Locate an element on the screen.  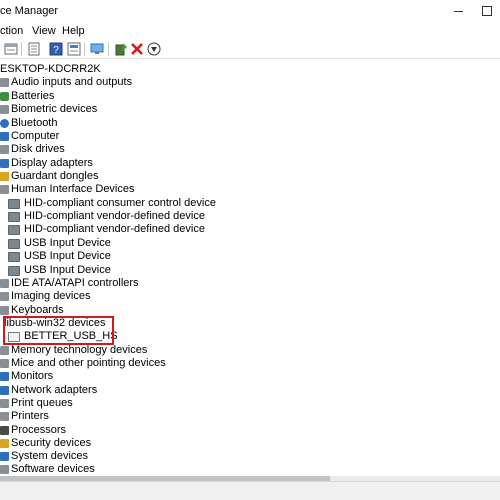
category-computer: Computer is located at coordinates (29, 136).